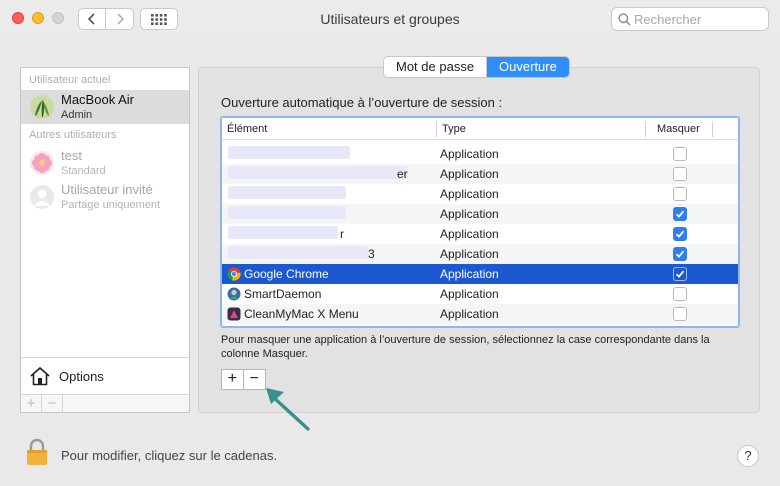 The height and width of the screenshot is (486, 780). What do you see at coordinates (97, 99) in the screenshot?
I see `current-user-name: MacBook Air` at bounding box center [97, 99].